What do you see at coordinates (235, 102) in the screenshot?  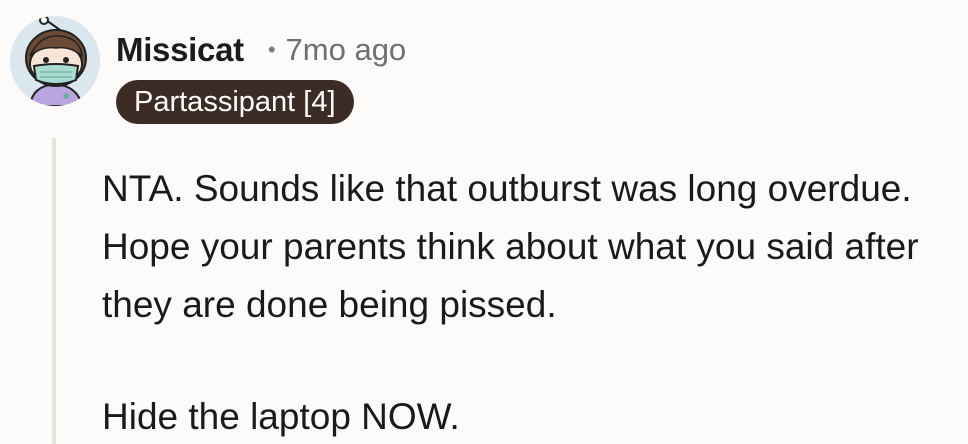 I see `user-flair-badge: Partassipant [4]` at bounding box center [235, 102].